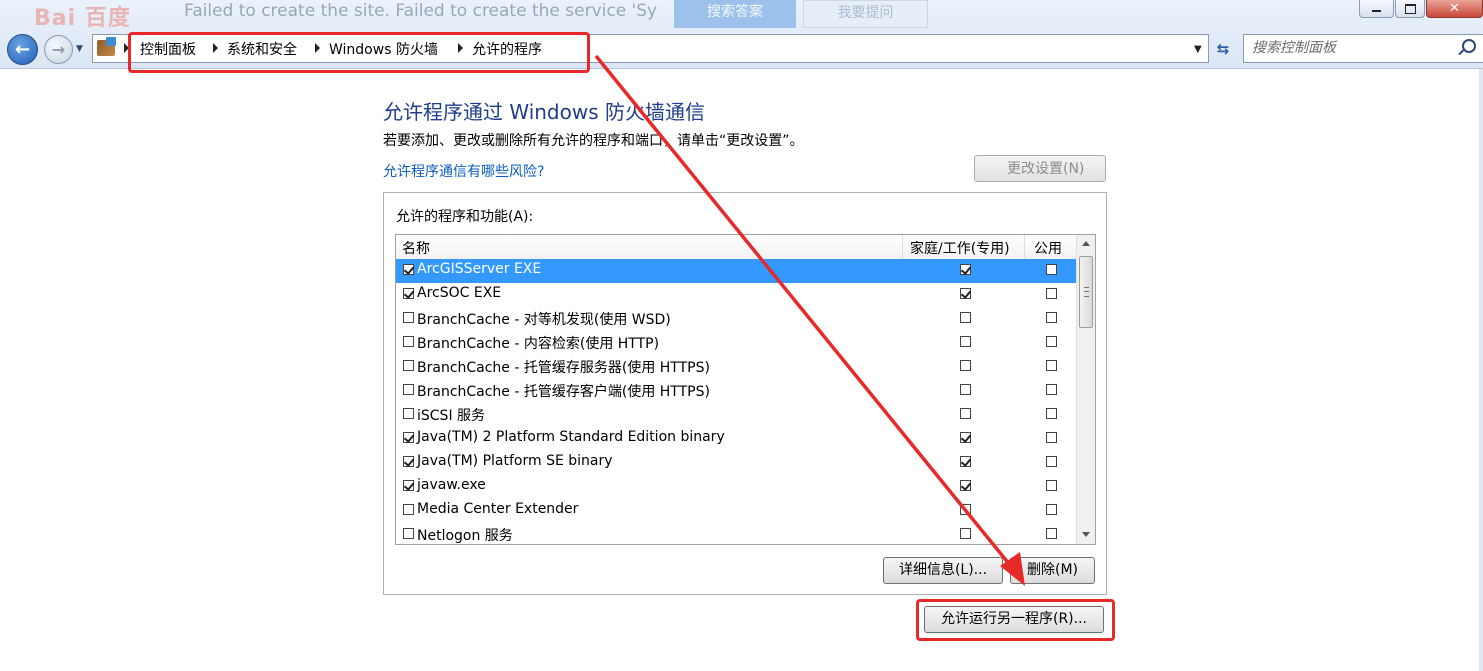 This screenshot has height=671, width=1483. Describe the element at coordinates (1347, 48) in the screenshot. I see `search-input` at that location.